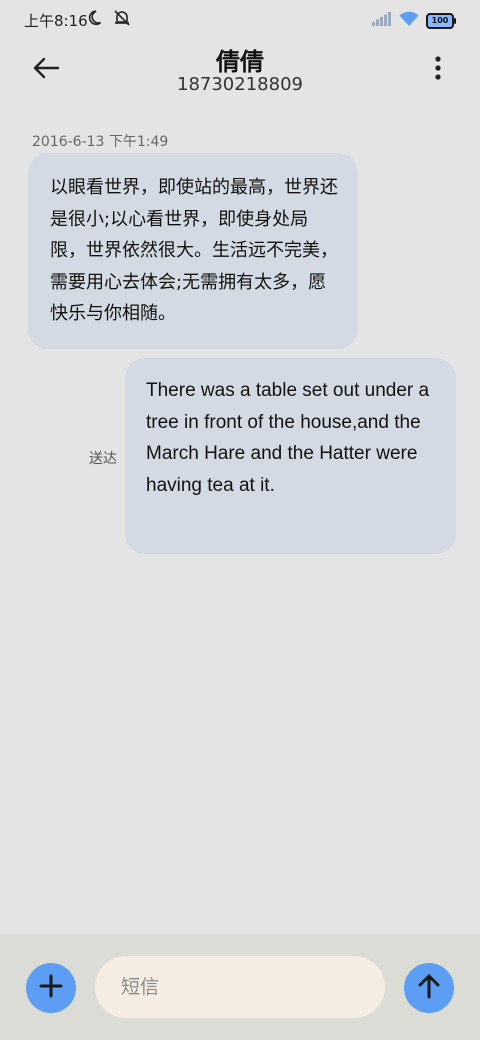 The height and width of the screenshot is (1040, 480). What do you see at coordinates (382, 20) in the screenshot?
I see `signal-icon` at bounding box center [382, 20].